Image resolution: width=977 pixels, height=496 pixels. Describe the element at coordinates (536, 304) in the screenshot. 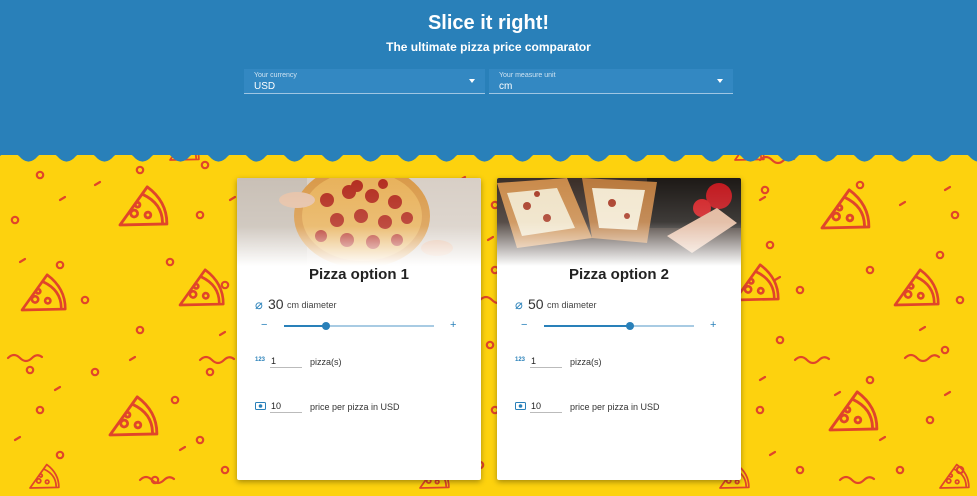

I see `diameter-value: 50` at that location.